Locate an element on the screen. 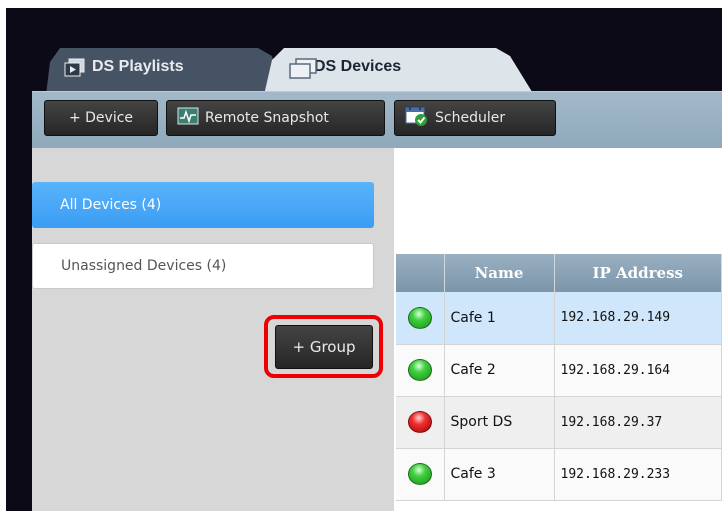 The width and height of the screenshot is (722, 523). snapshot-icon is located at coordinates (188, 118).